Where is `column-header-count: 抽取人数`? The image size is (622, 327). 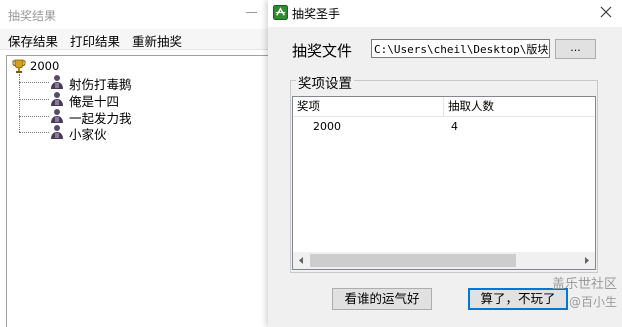
column-header-count: 抽取人数 is located at coordinates (519, 106).